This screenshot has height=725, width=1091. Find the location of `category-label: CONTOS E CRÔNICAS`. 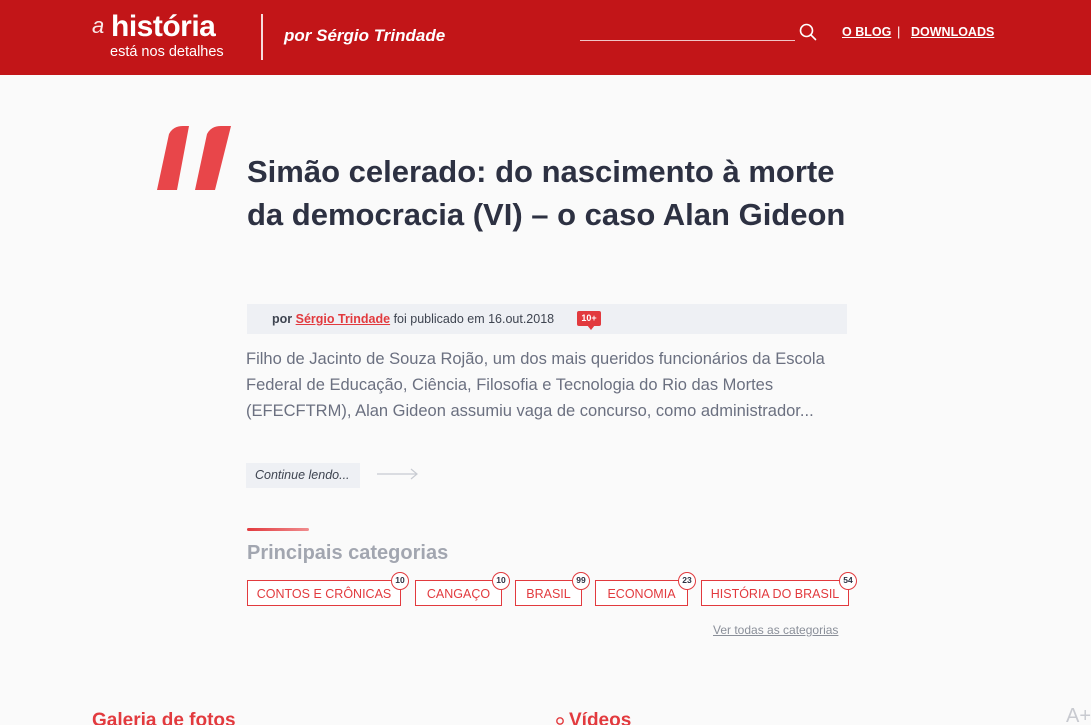

category-label: CONTOS E CRÔNICAS is located at coordinates (324, 594).